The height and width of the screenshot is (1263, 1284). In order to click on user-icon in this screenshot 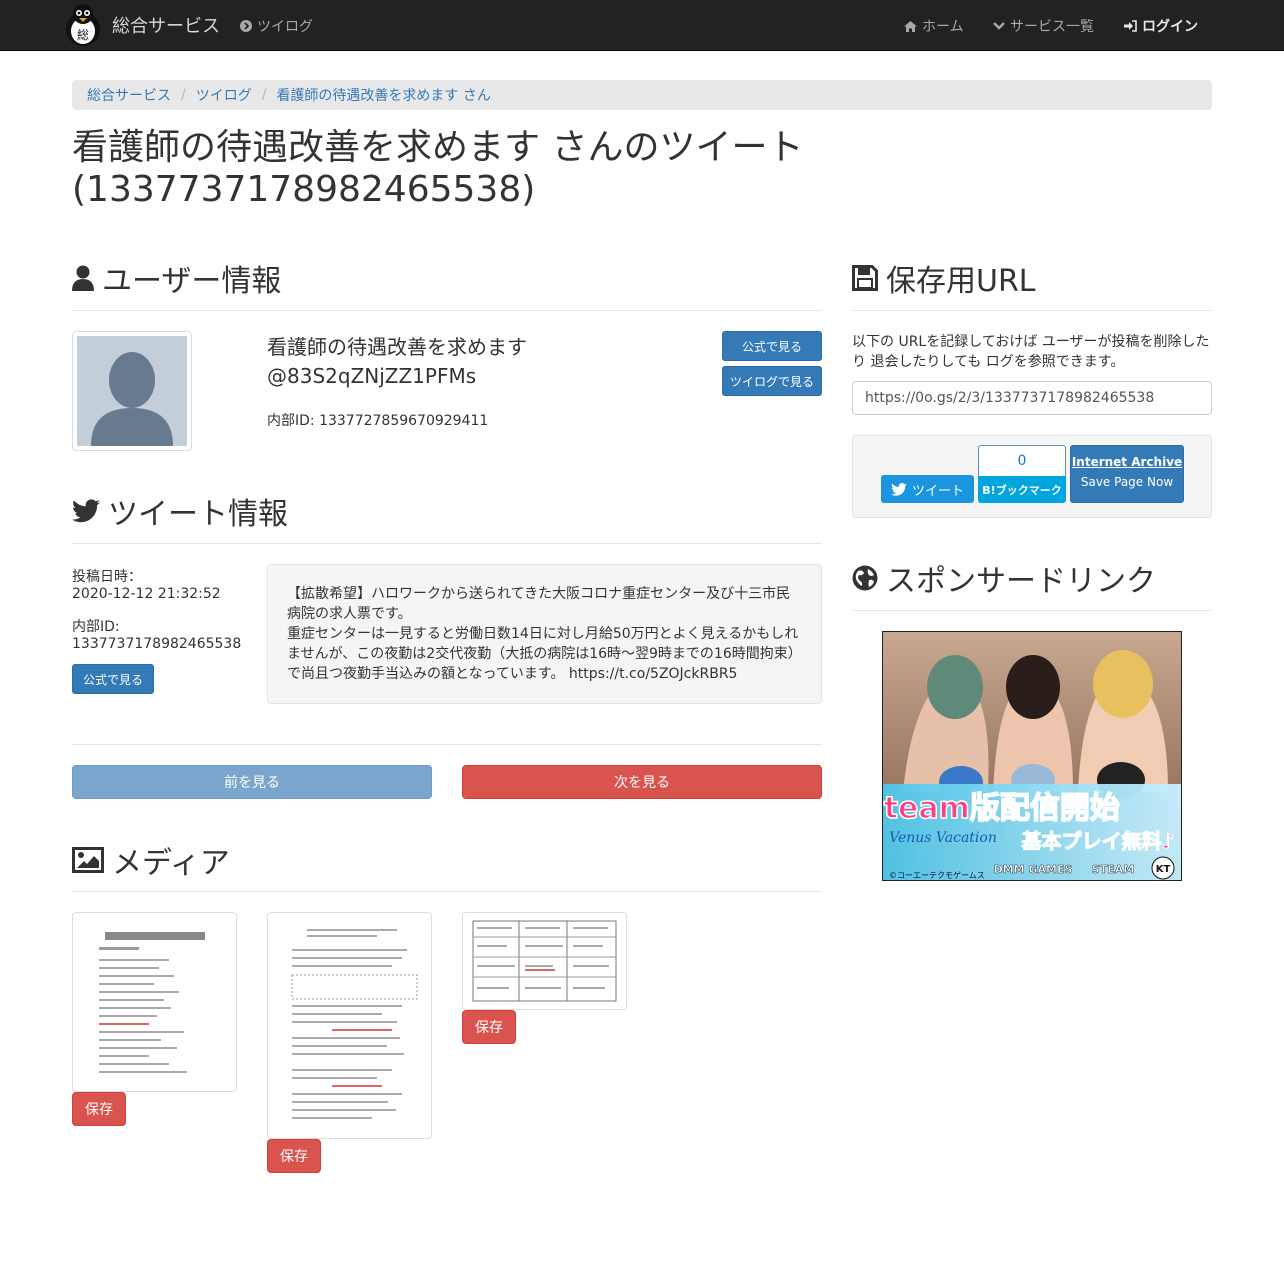, I will do `click(83, 278)`.